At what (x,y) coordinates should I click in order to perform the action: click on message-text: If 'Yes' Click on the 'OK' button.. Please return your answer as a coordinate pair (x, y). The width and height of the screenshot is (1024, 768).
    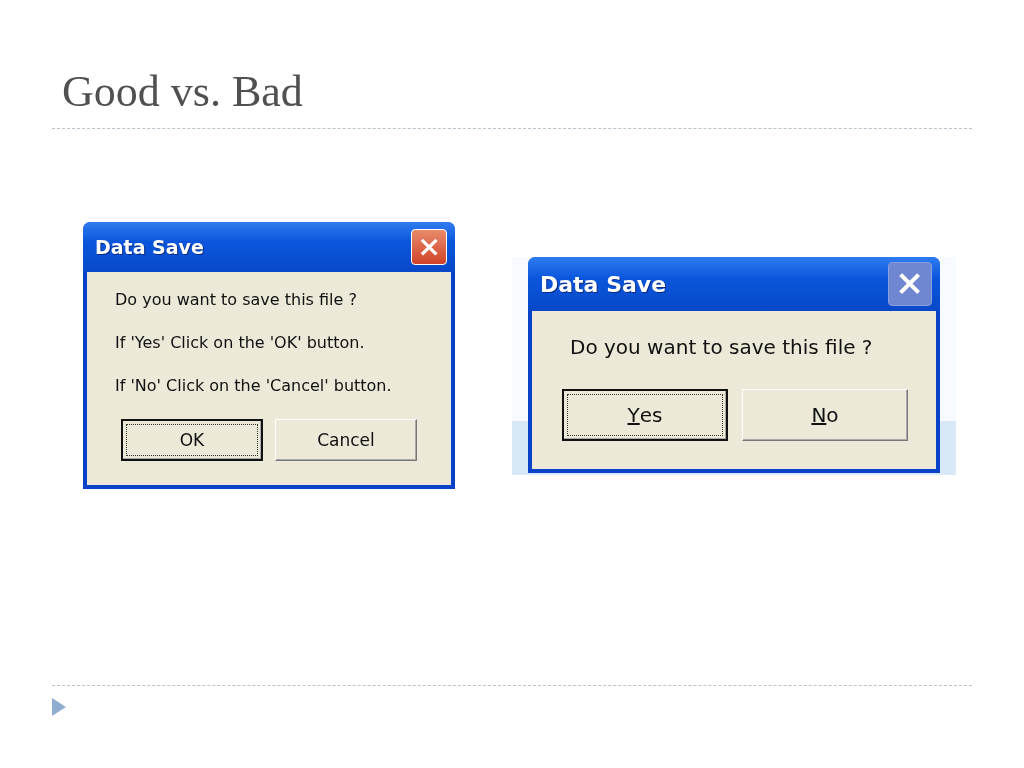
    Looking at the image, I should click on (240, 342).